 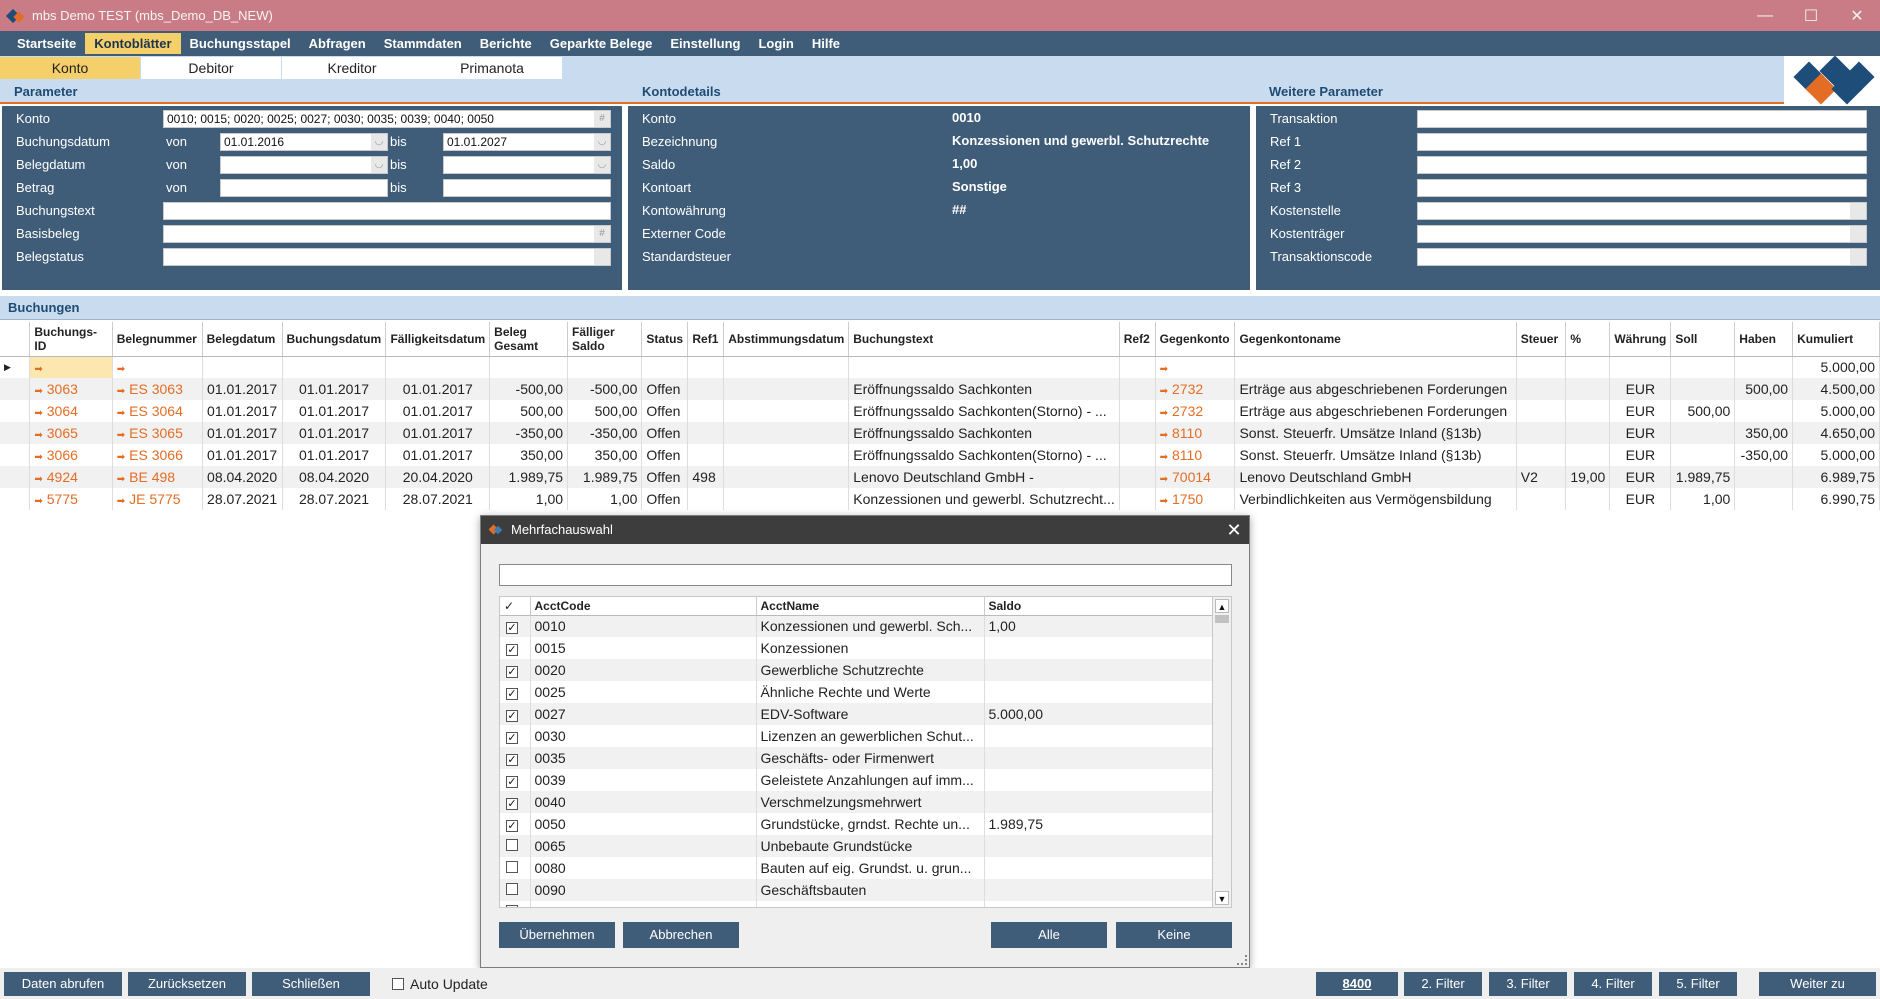 I want to click on acctcode-cell: 0039, so click(x=643, y=780).